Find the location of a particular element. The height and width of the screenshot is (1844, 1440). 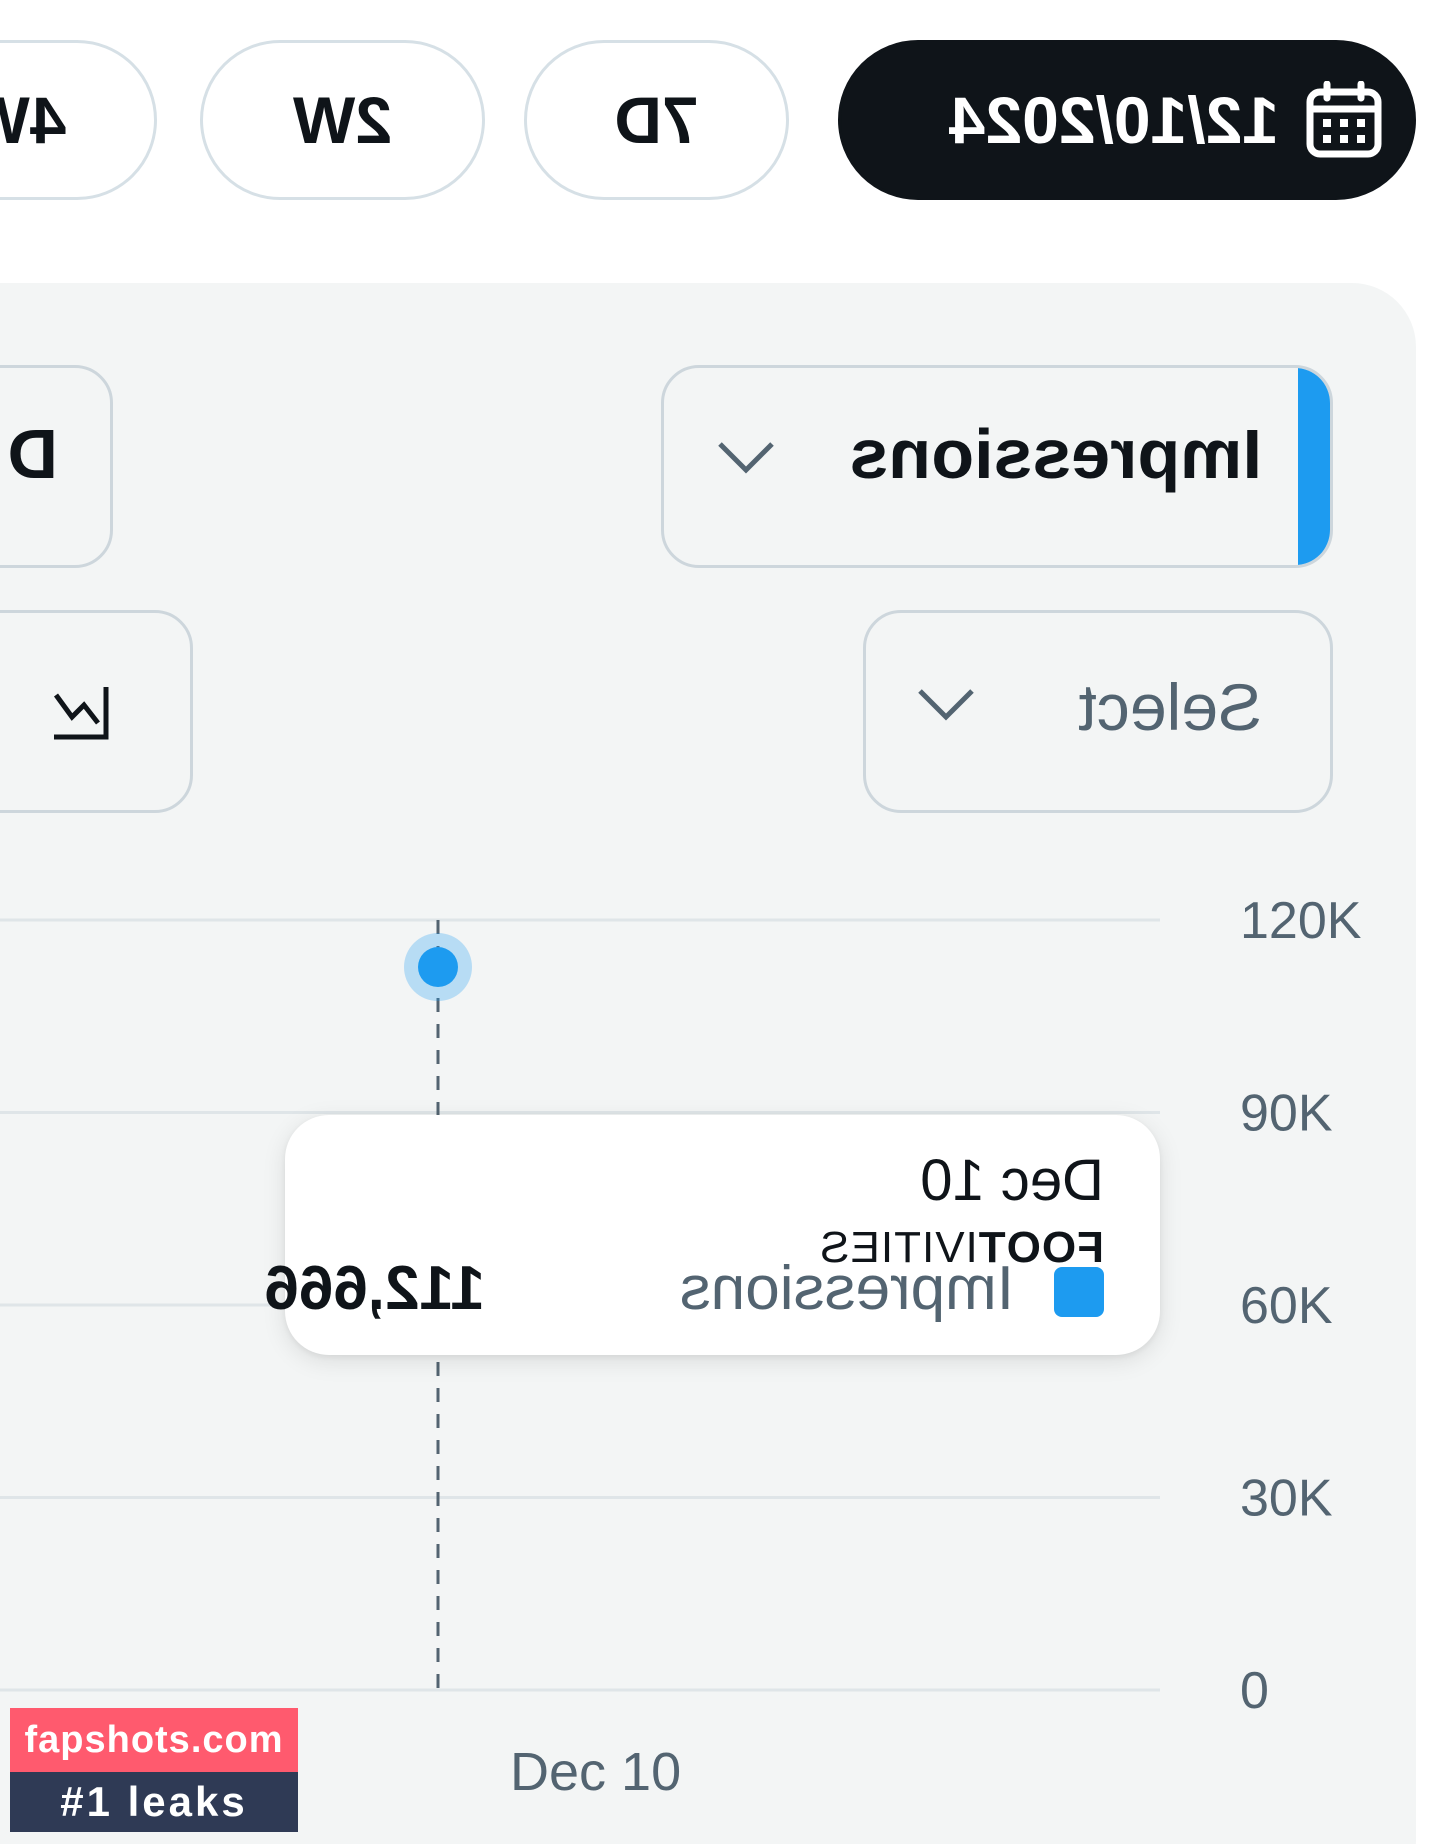

range-4w-button: 4W is located at coordinates (78, 120).